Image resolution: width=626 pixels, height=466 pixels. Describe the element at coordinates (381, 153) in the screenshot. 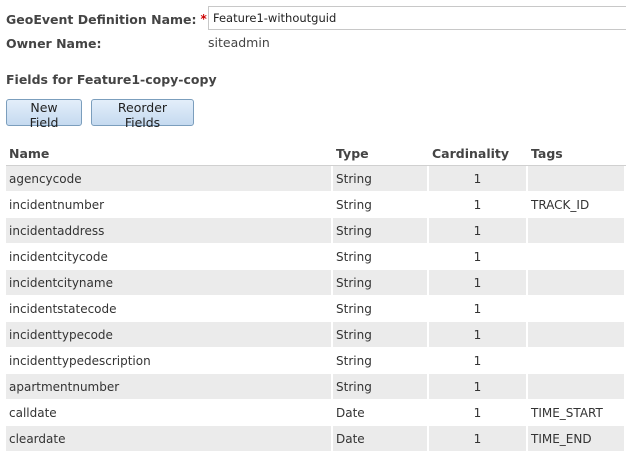

I see `column-header-type: Type` at that location.